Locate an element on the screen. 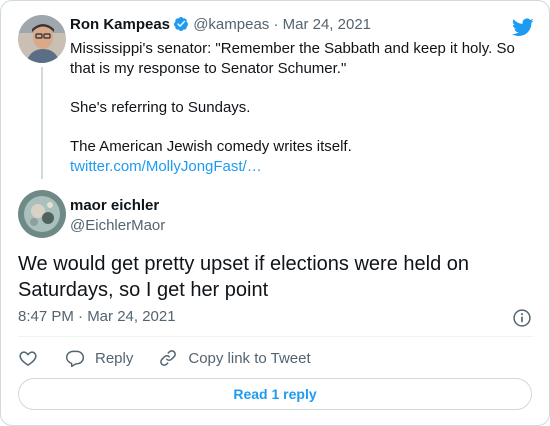 Image resolution: width=550 pixels, height=426 pixels. tweet-timestamp: 8:47 PM · Mar 24, 2021 is located at coordinates (97, 317).